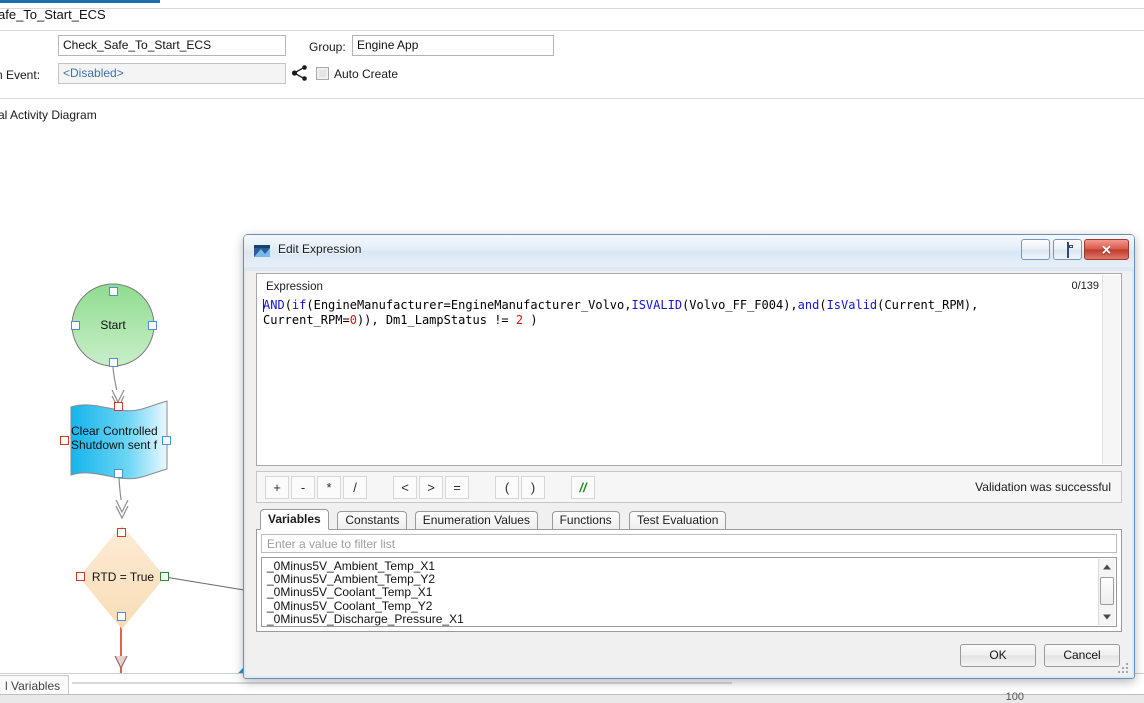 The height and width of the screenshot is (703, 1144). Describe the element at coordinates (113, 362) in the screenshot. I see `handle-start-bottom` at that location.